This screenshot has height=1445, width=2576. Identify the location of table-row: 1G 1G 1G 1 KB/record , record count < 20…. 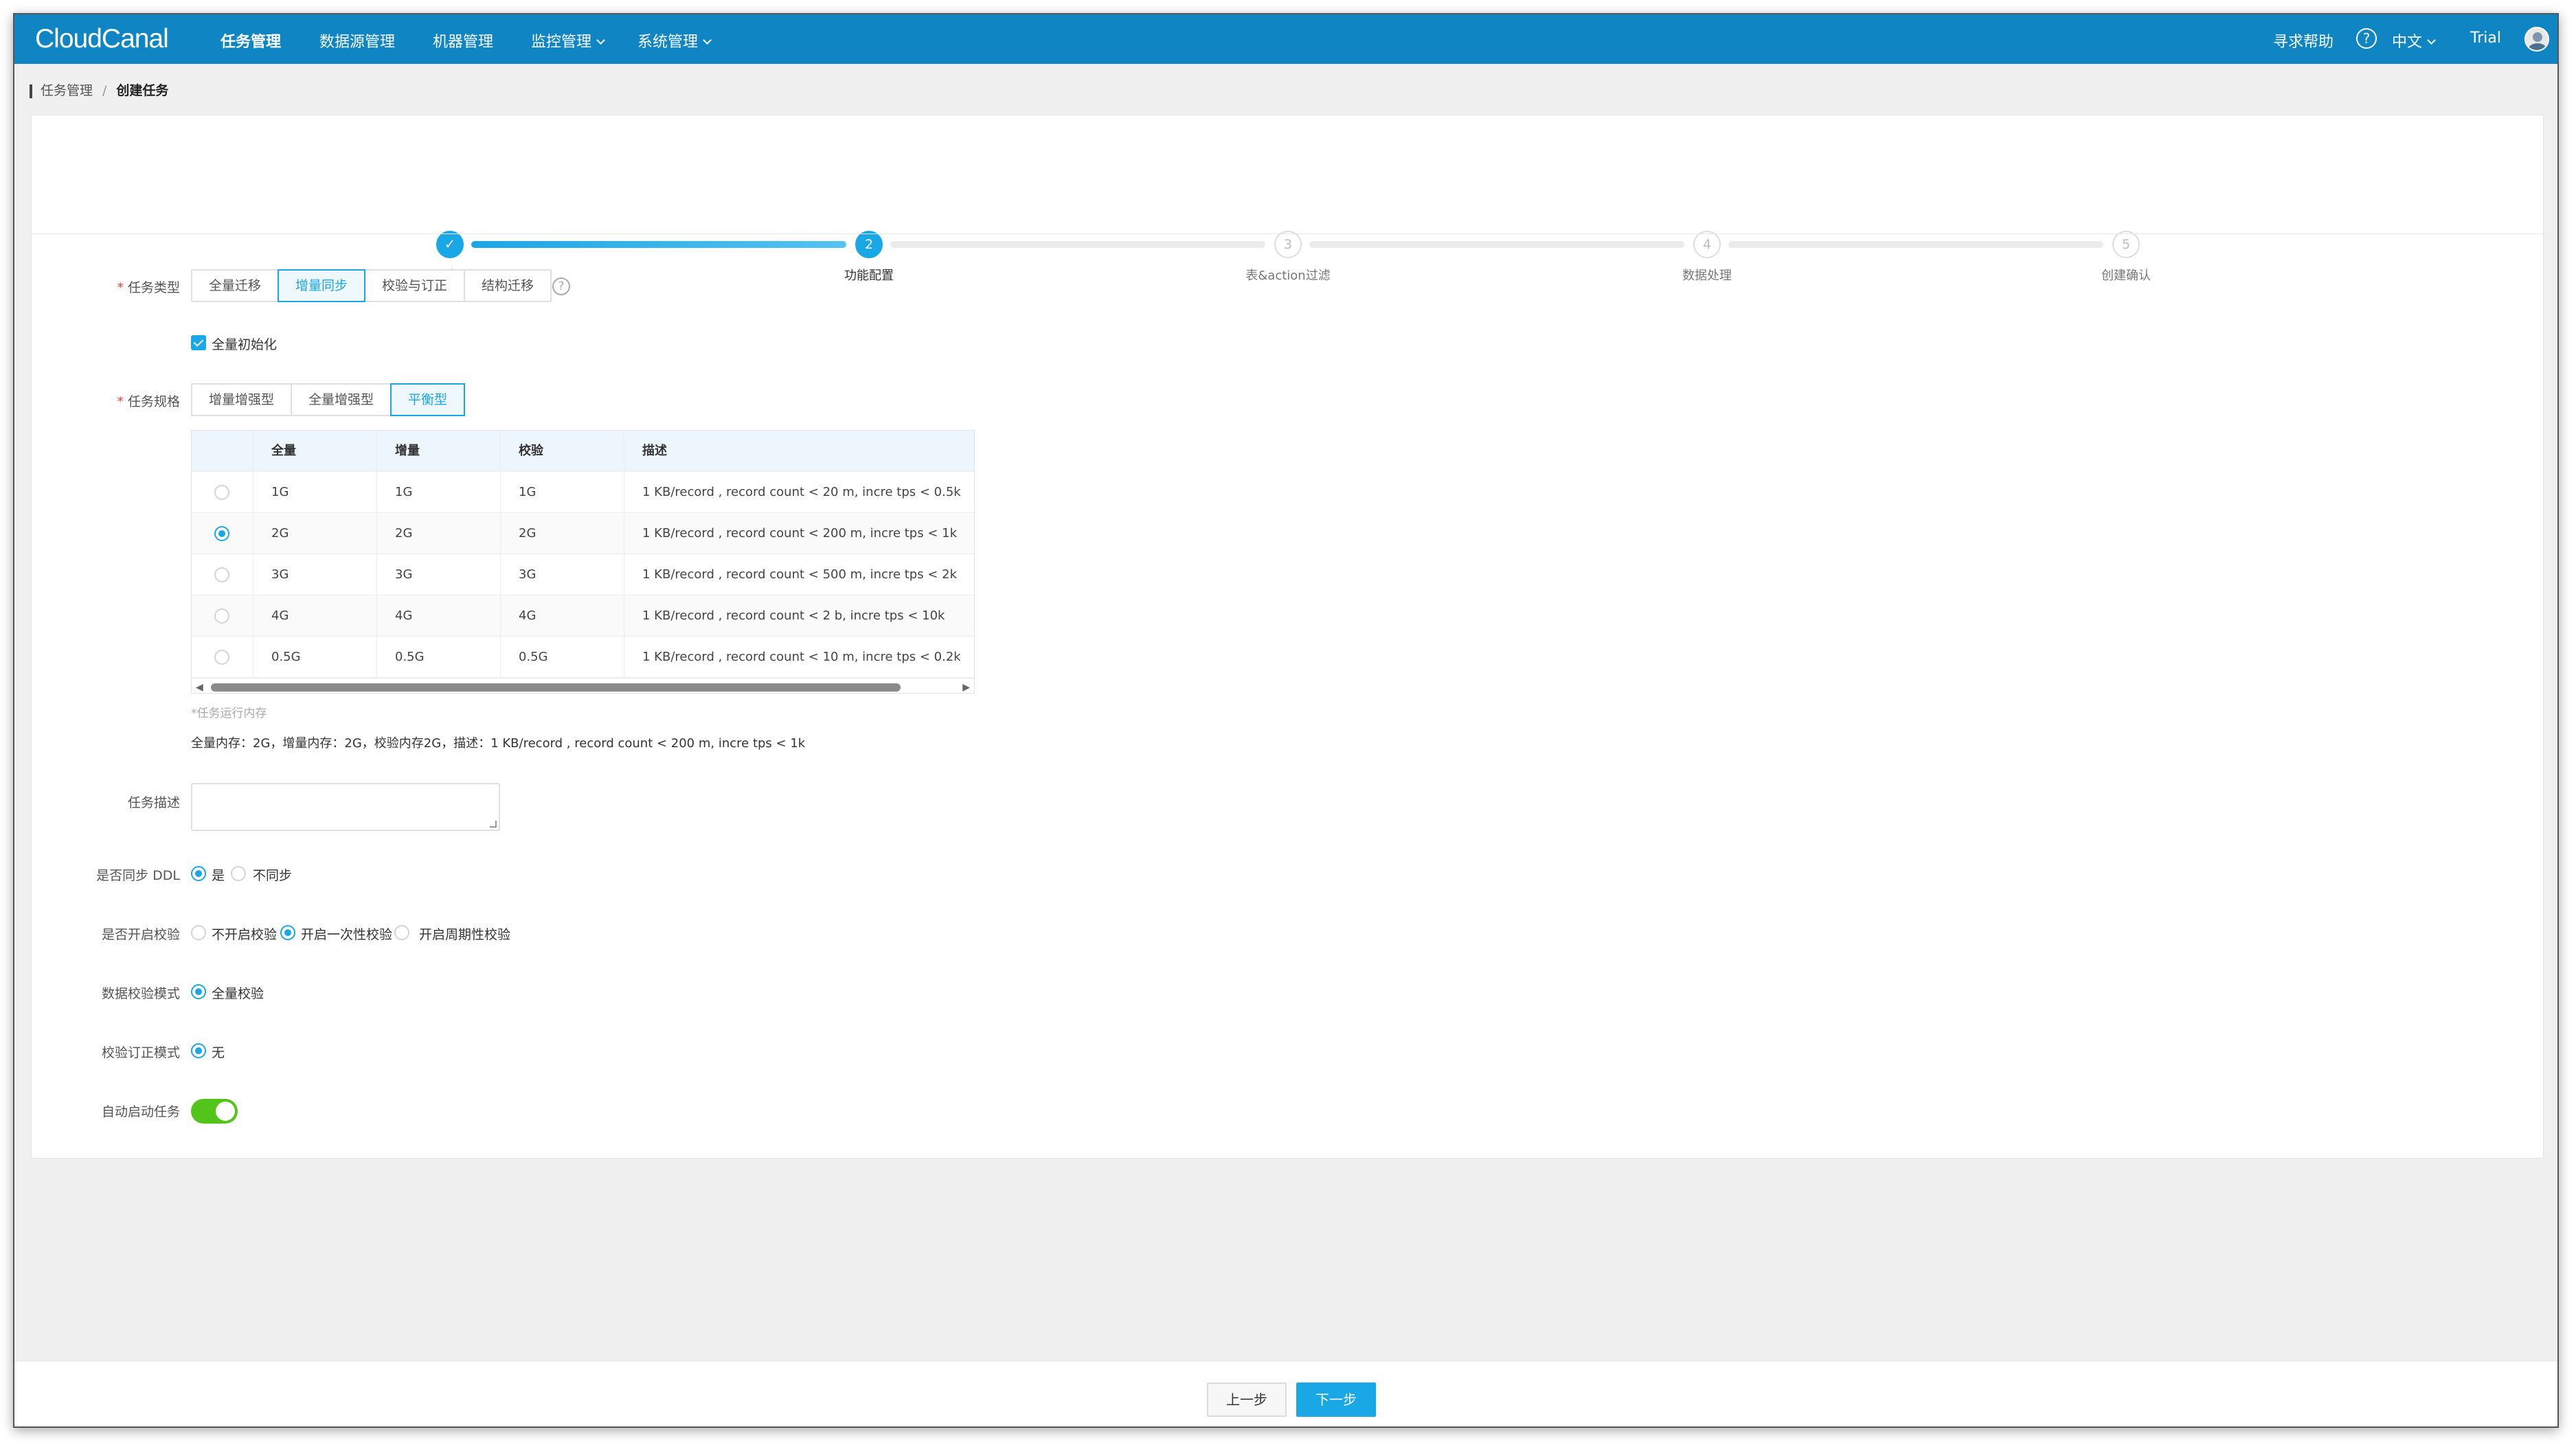
(583, 492).